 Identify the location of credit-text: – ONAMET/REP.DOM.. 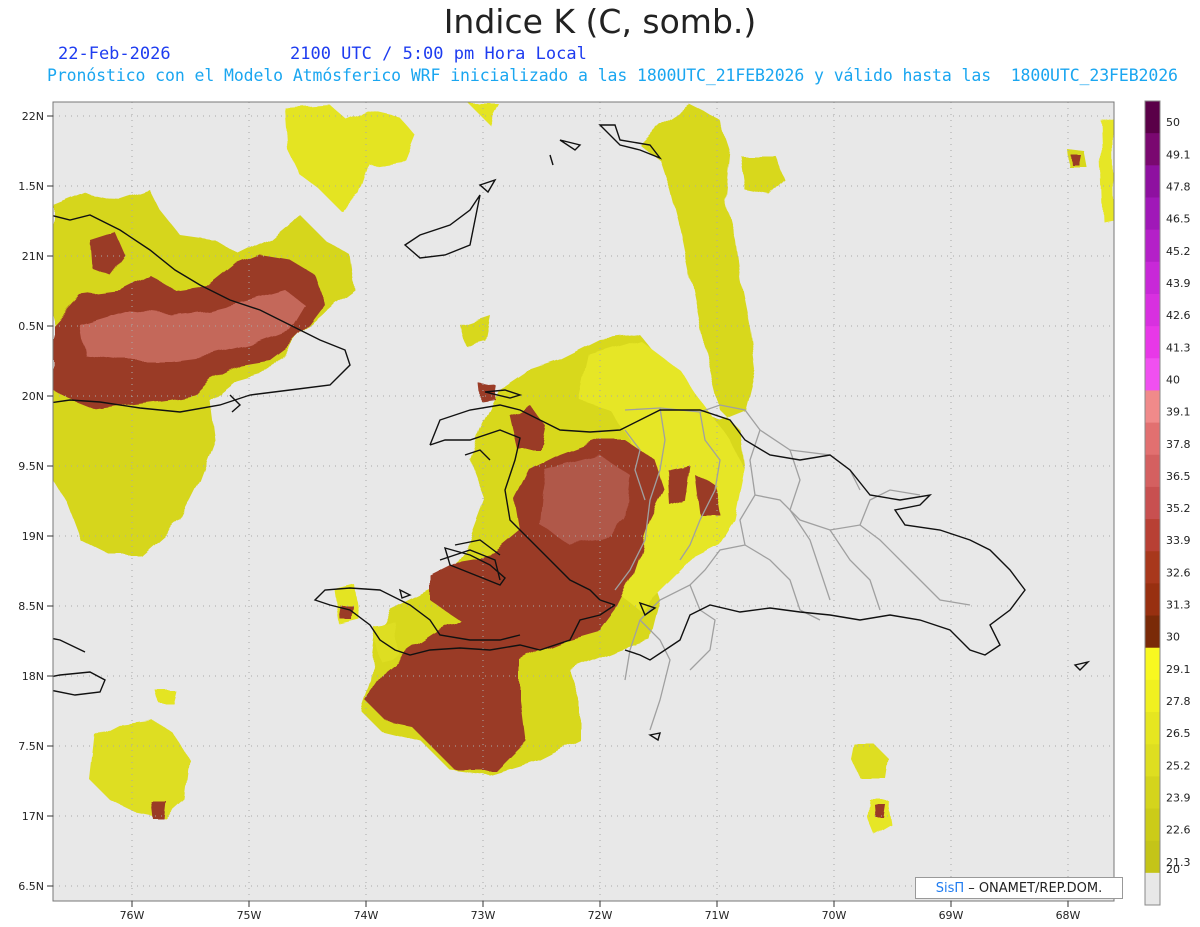
(1035, 888).